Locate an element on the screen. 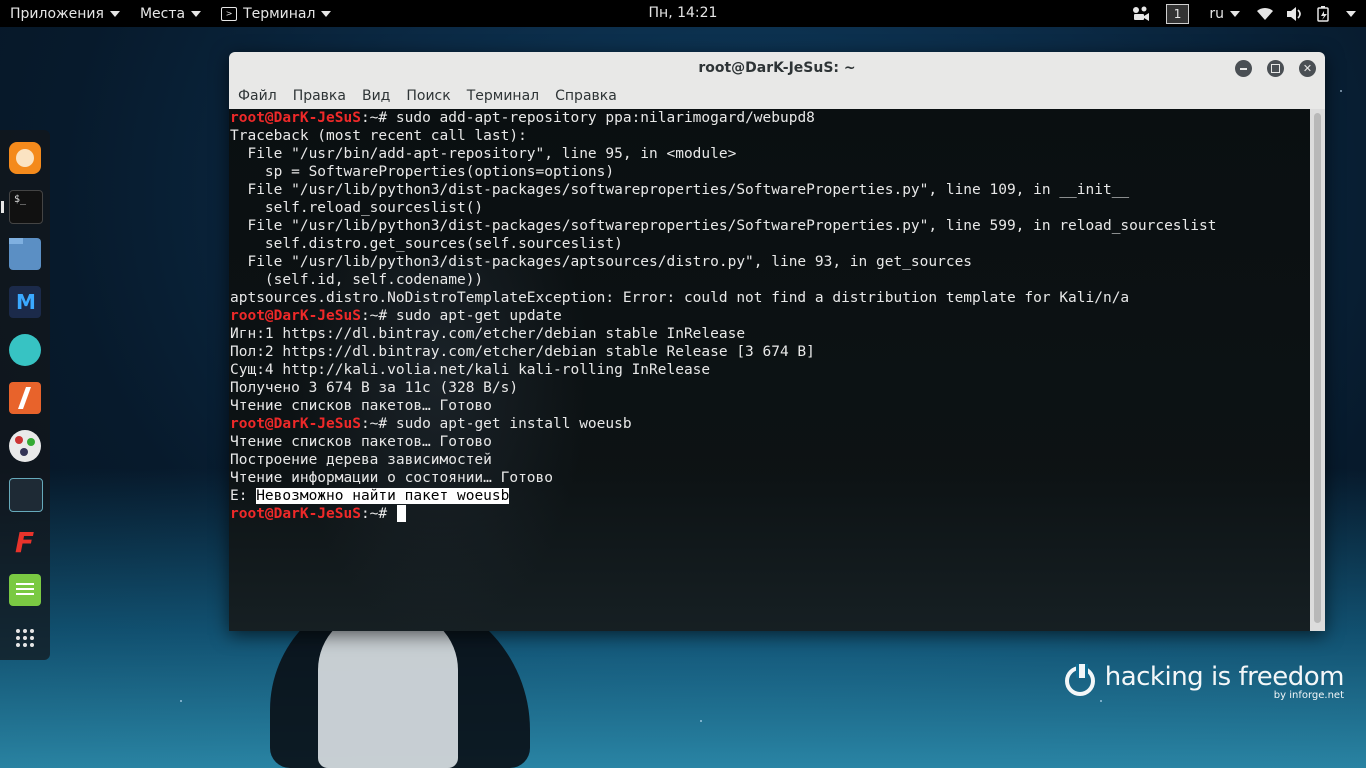 Image resolution: width=1366 pixels, height=768 pixels. maltego-icon: M is located at coordinates (25, 302).